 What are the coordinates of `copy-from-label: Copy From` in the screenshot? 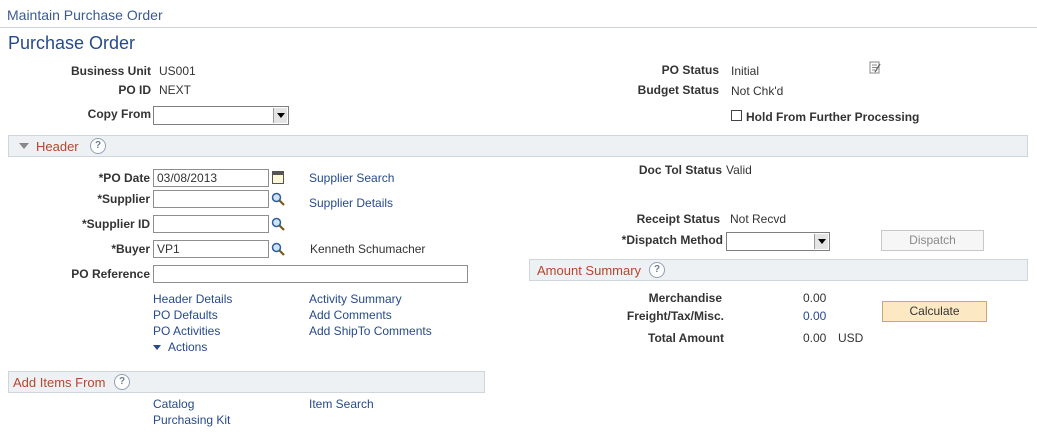 It's located at (119, 114).